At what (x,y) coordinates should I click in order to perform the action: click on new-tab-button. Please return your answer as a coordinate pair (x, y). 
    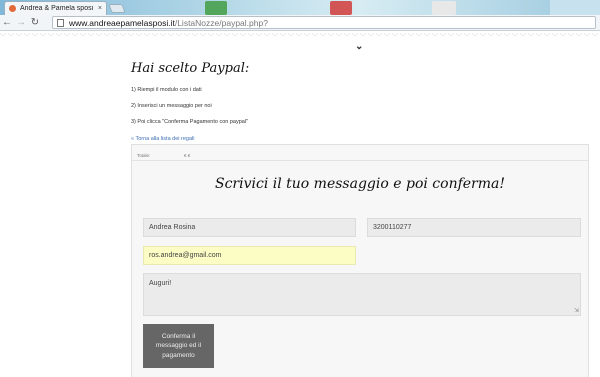
    Looking at the image, I should click on (117, 8).